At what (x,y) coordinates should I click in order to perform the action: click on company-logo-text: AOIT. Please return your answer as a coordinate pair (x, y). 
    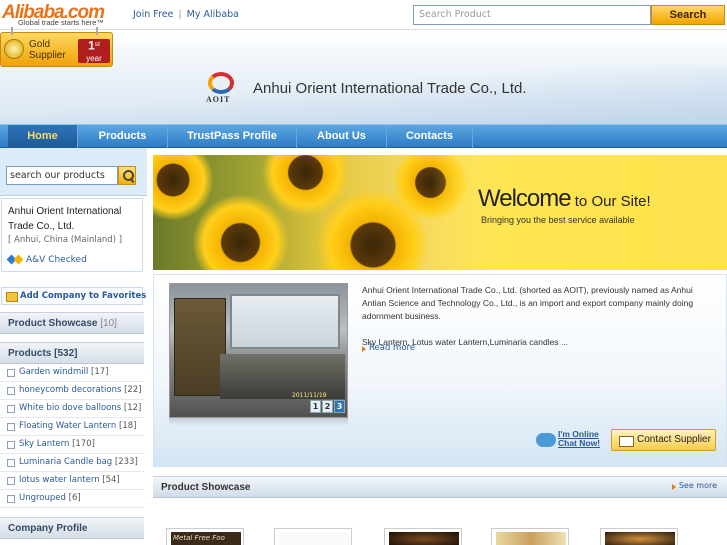
    Looking at the image, I should click on (218, 99).